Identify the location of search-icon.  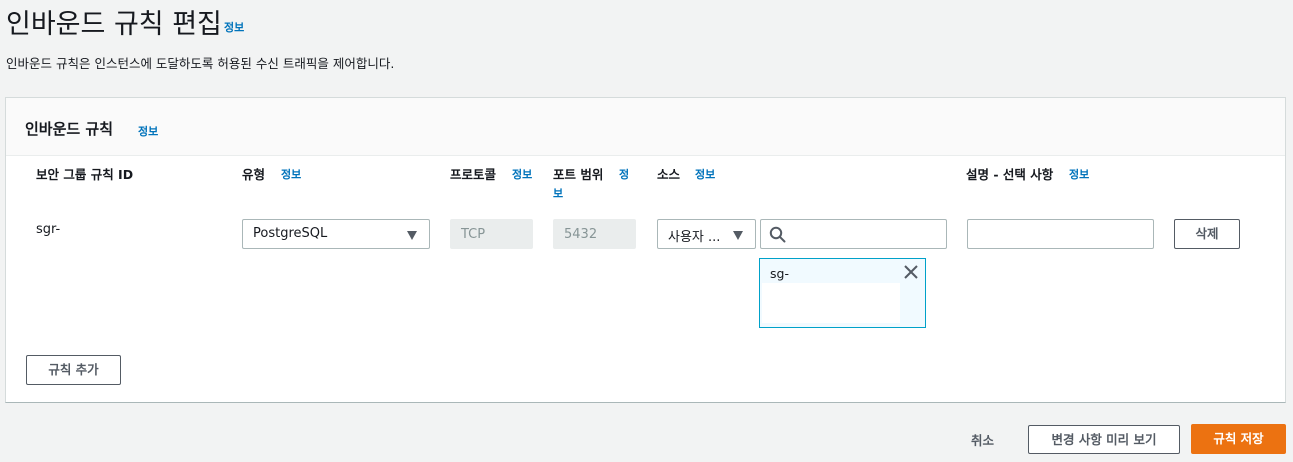
(777, 234).